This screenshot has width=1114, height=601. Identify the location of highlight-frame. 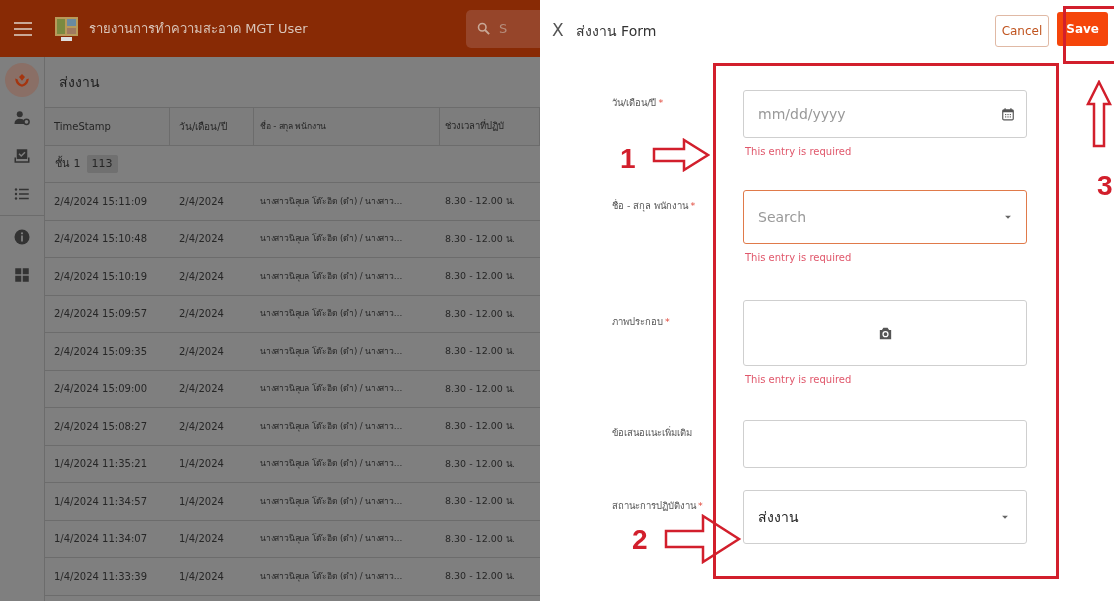
(1088, 35).